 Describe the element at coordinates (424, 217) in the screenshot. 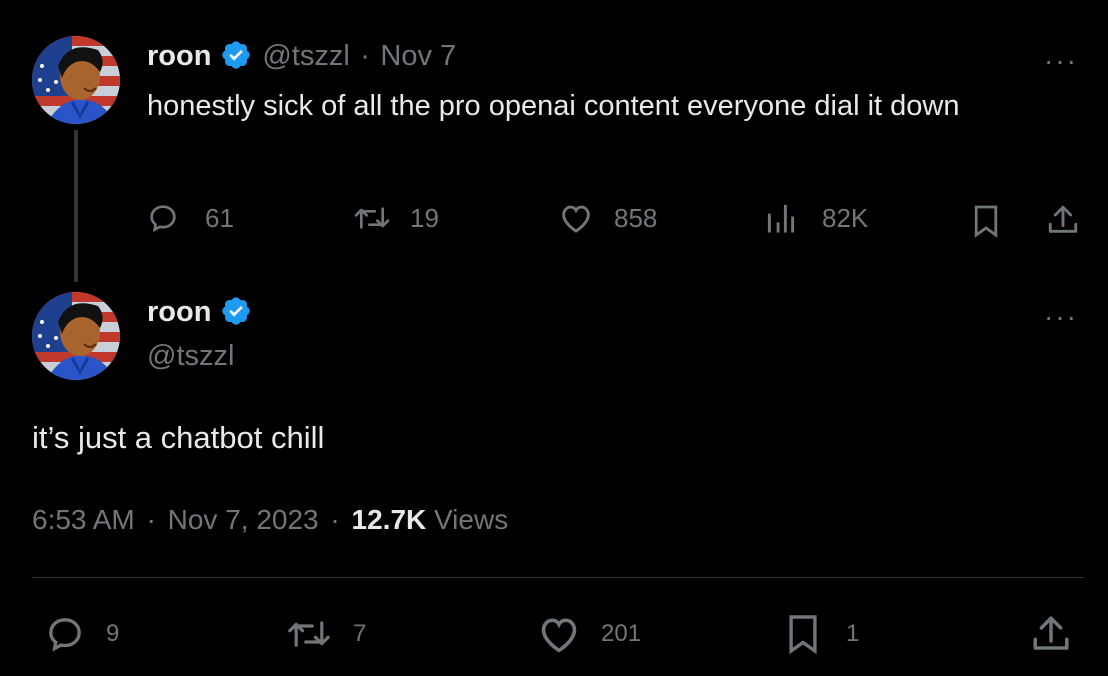

I see `parent-retweet-count: 19` at that location.